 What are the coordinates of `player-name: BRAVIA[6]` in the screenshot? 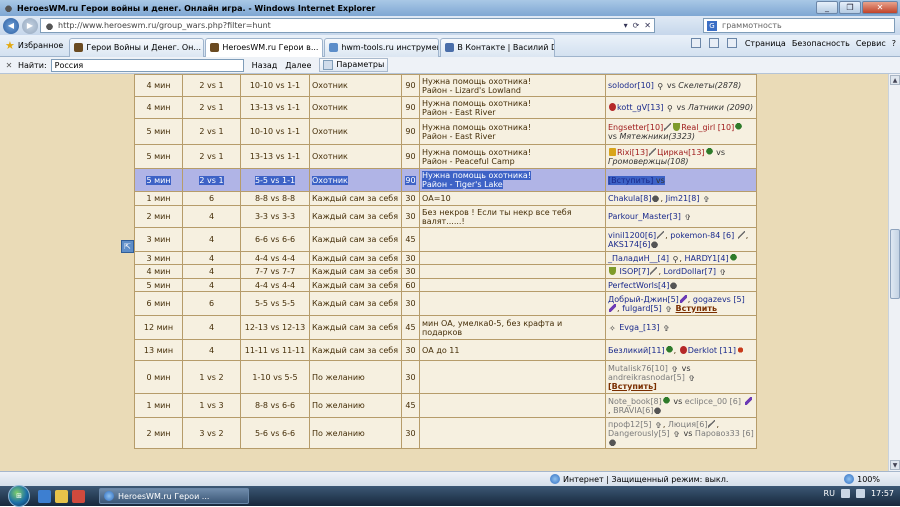 It's located at (633, 410).